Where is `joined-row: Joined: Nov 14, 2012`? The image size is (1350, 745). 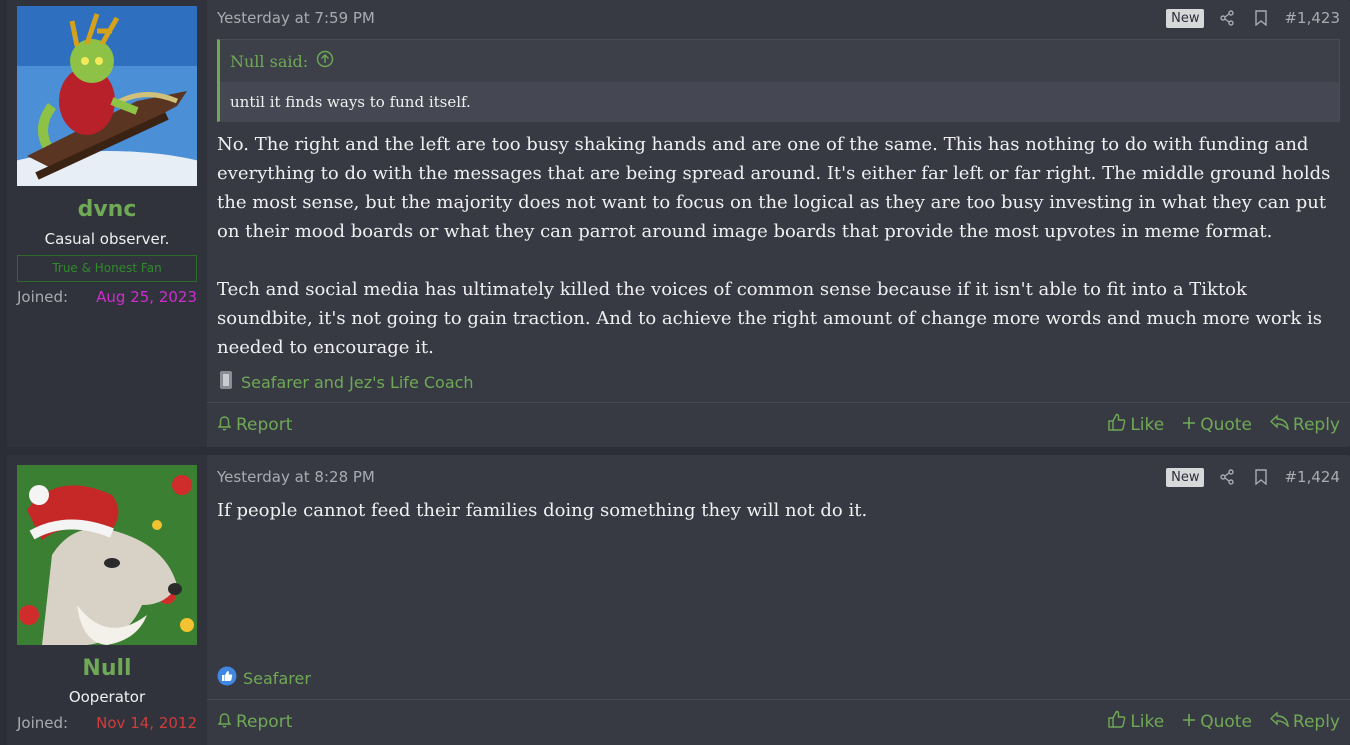
joined-row: Joined: Nov 14, 2012 is located at coordinates (107, 723).